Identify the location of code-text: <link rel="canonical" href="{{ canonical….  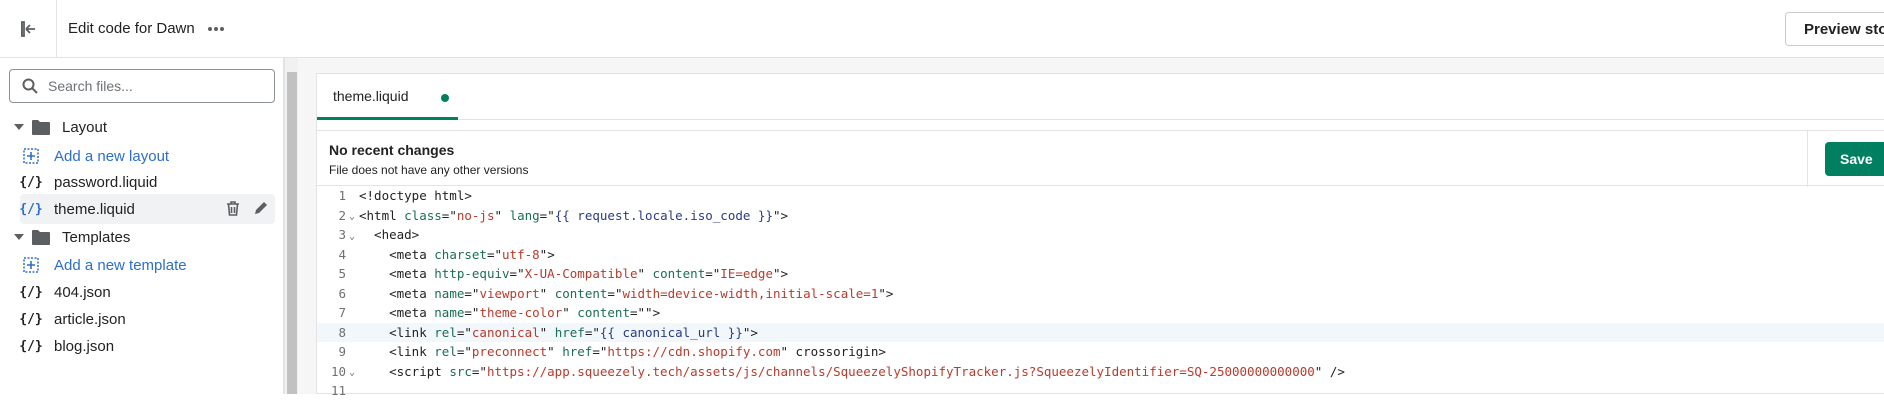
(558, 332).